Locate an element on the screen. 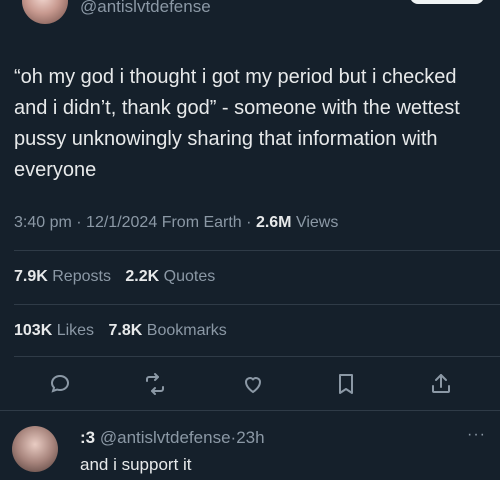  reply-icon is located at coordinates (60, 384).